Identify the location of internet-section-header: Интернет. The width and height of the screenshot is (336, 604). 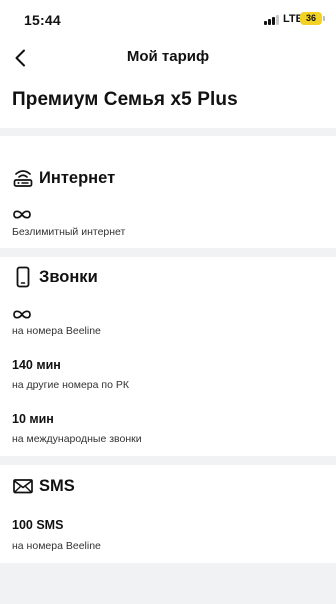
(63, 178).